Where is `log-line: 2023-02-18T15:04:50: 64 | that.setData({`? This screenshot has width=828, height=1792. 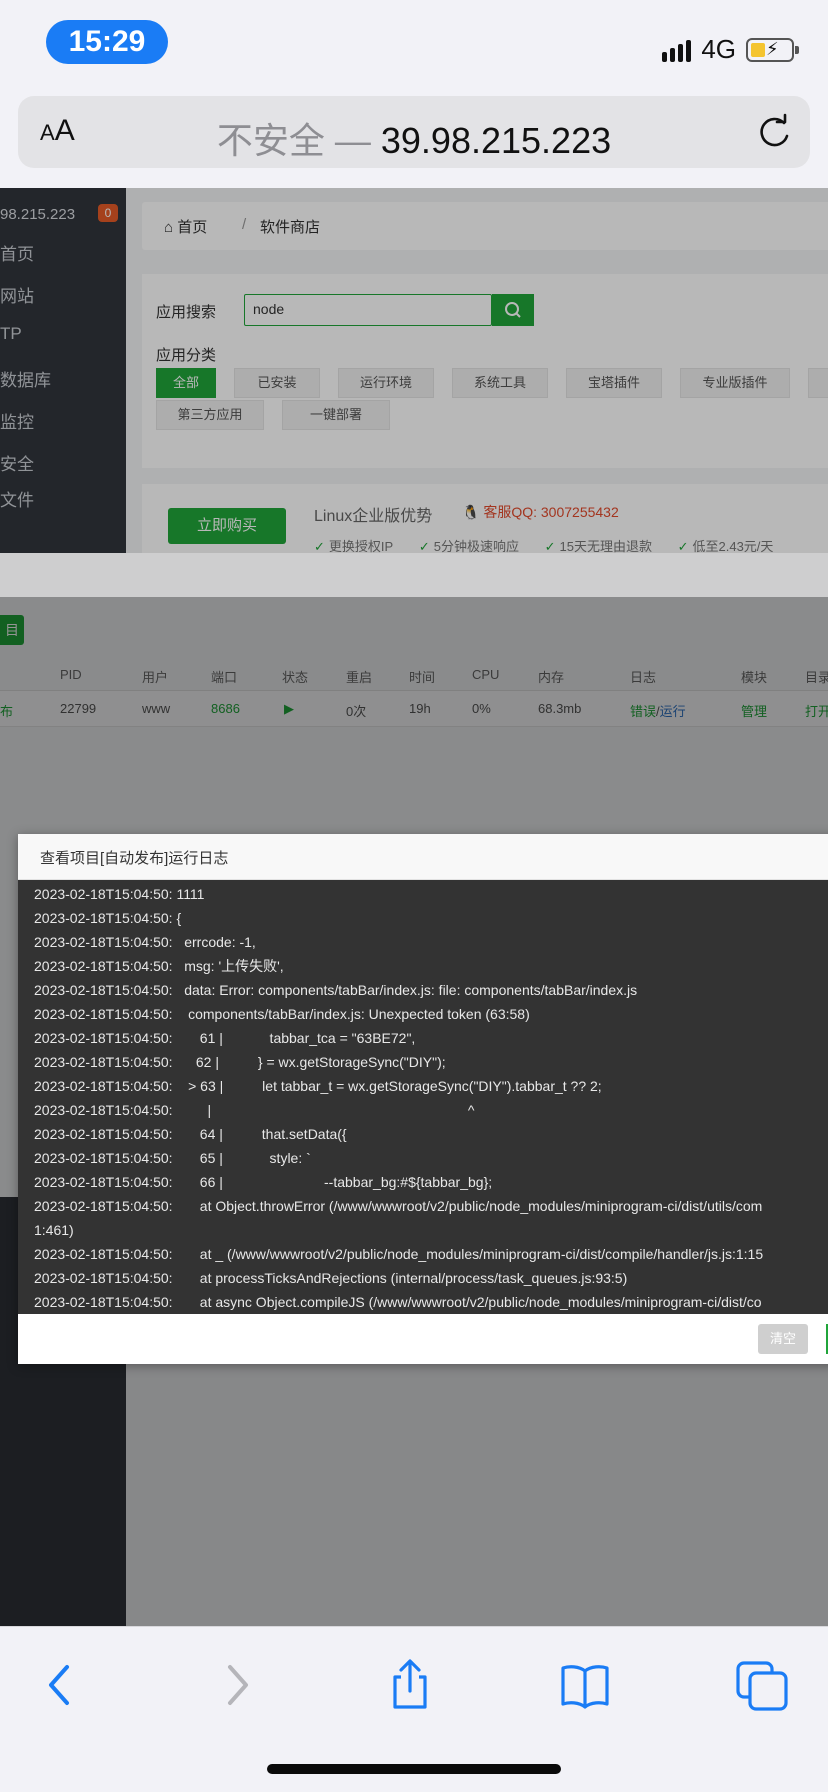 log-line: 2023-02-18T15:04:50: 64 | that.setData({ is located at coordinates (190, 1134).